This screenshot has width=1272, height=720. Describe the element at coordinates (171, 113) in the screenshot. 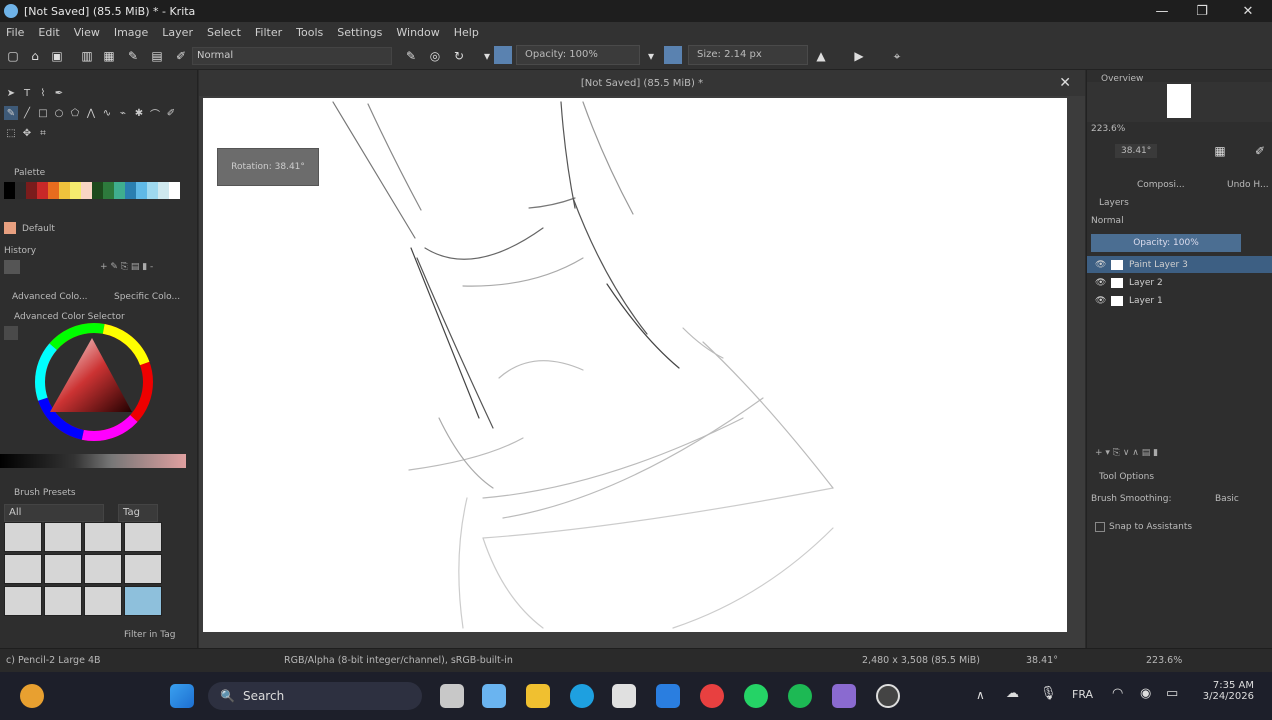

I see `sketch-tool-icon: ✐` at that location.